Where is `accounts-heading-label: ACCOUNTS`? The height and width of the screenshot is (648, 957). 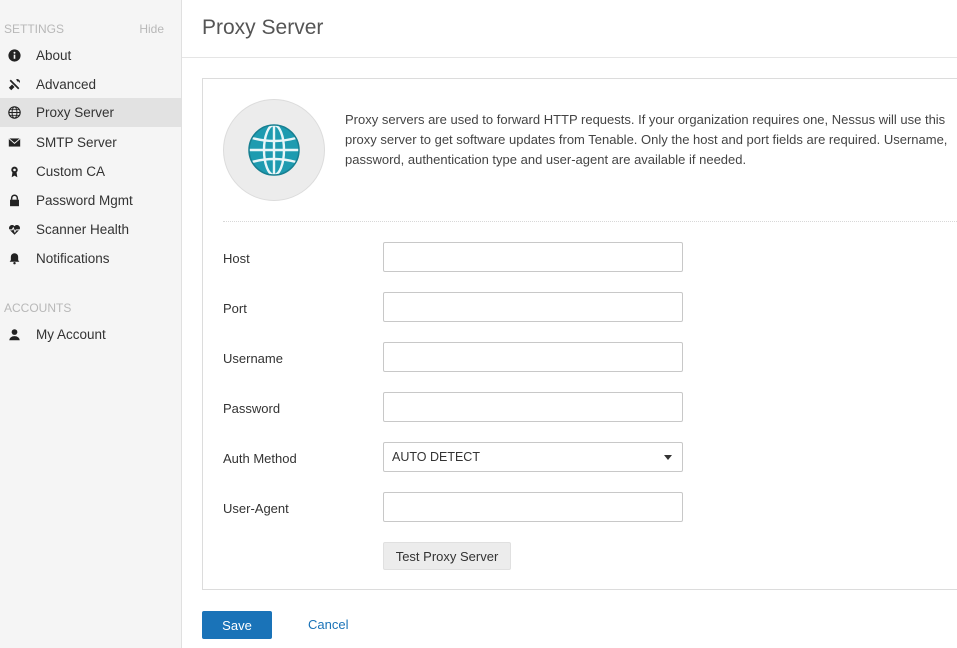
accounts-heading-label: ACCOUNTS is located at coordinates (38, 308).